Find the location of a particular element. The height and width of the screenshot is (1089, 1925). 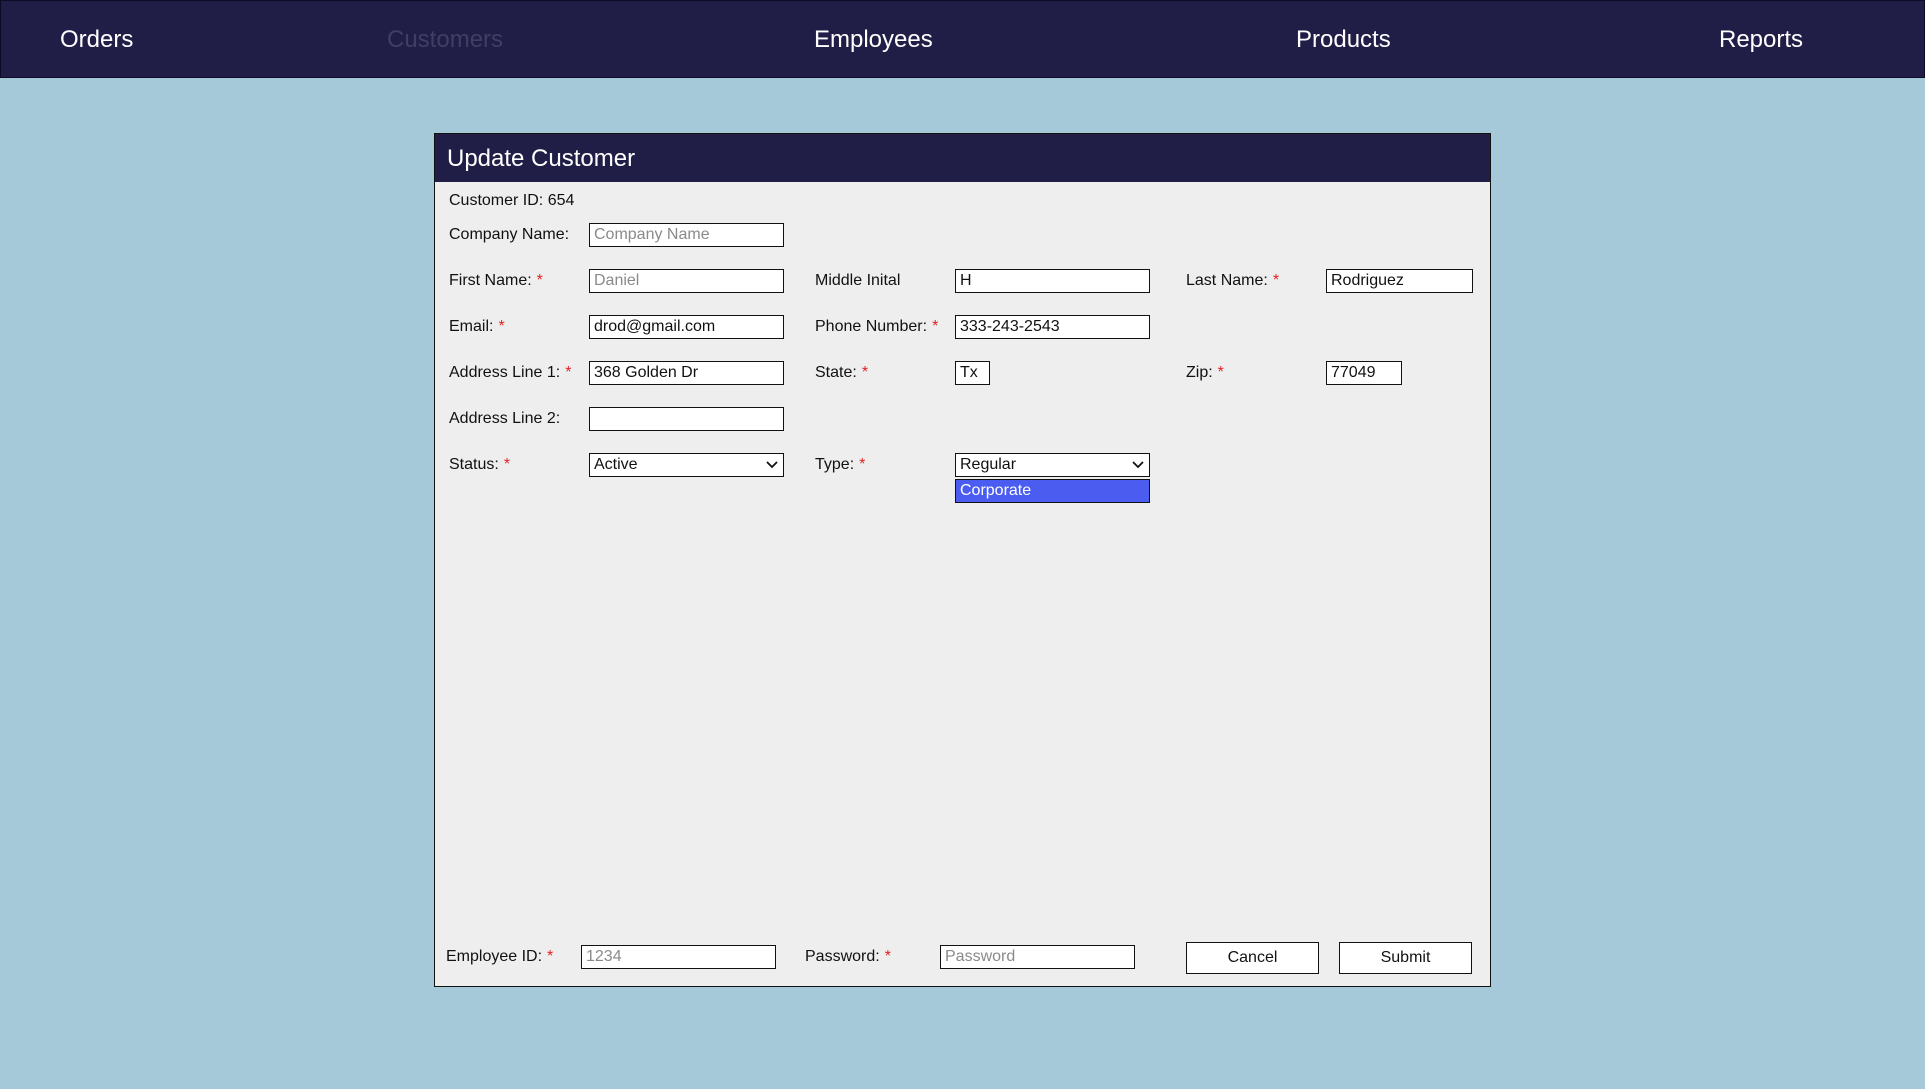

phone-input is located at coordinates (1052, 327).